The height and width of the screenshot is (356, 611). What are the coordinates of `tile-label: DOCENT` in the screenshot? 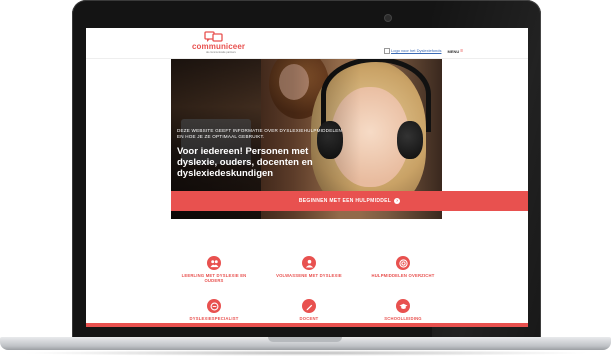 It's located at (309, 318).